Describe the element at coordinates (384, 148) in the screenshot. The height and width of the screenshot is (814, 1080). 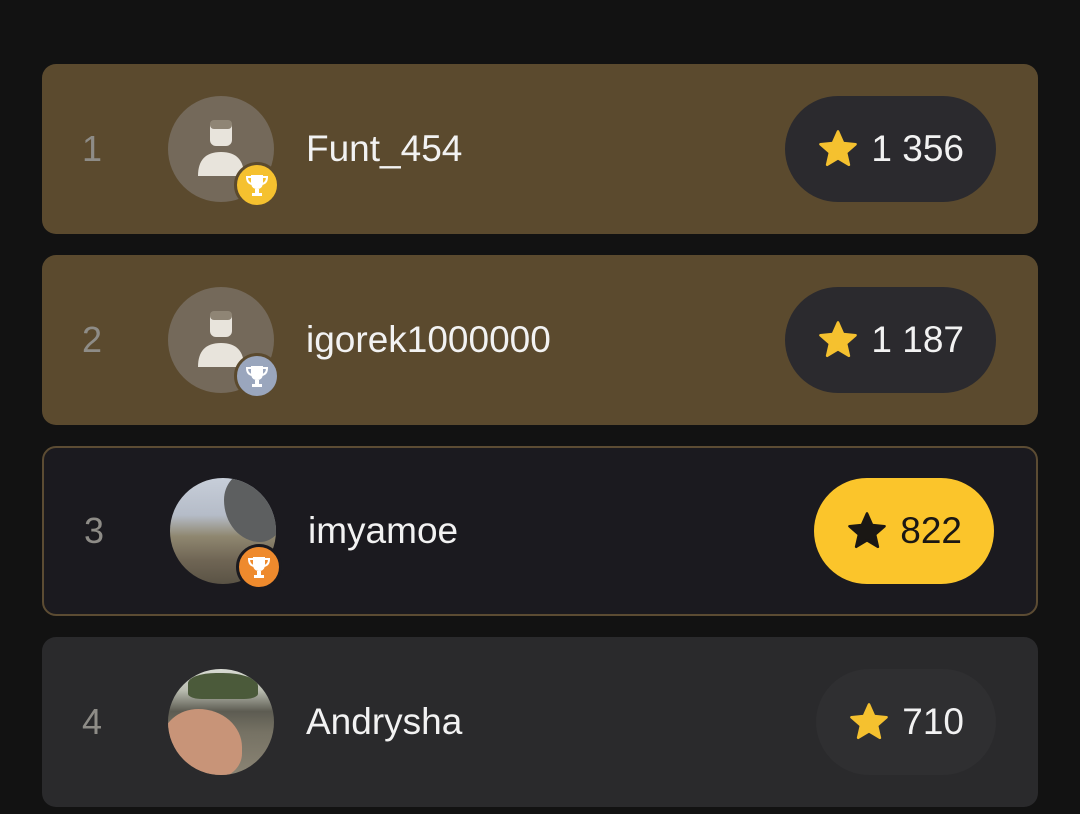
I see `player-name: Funt_454` at that location.